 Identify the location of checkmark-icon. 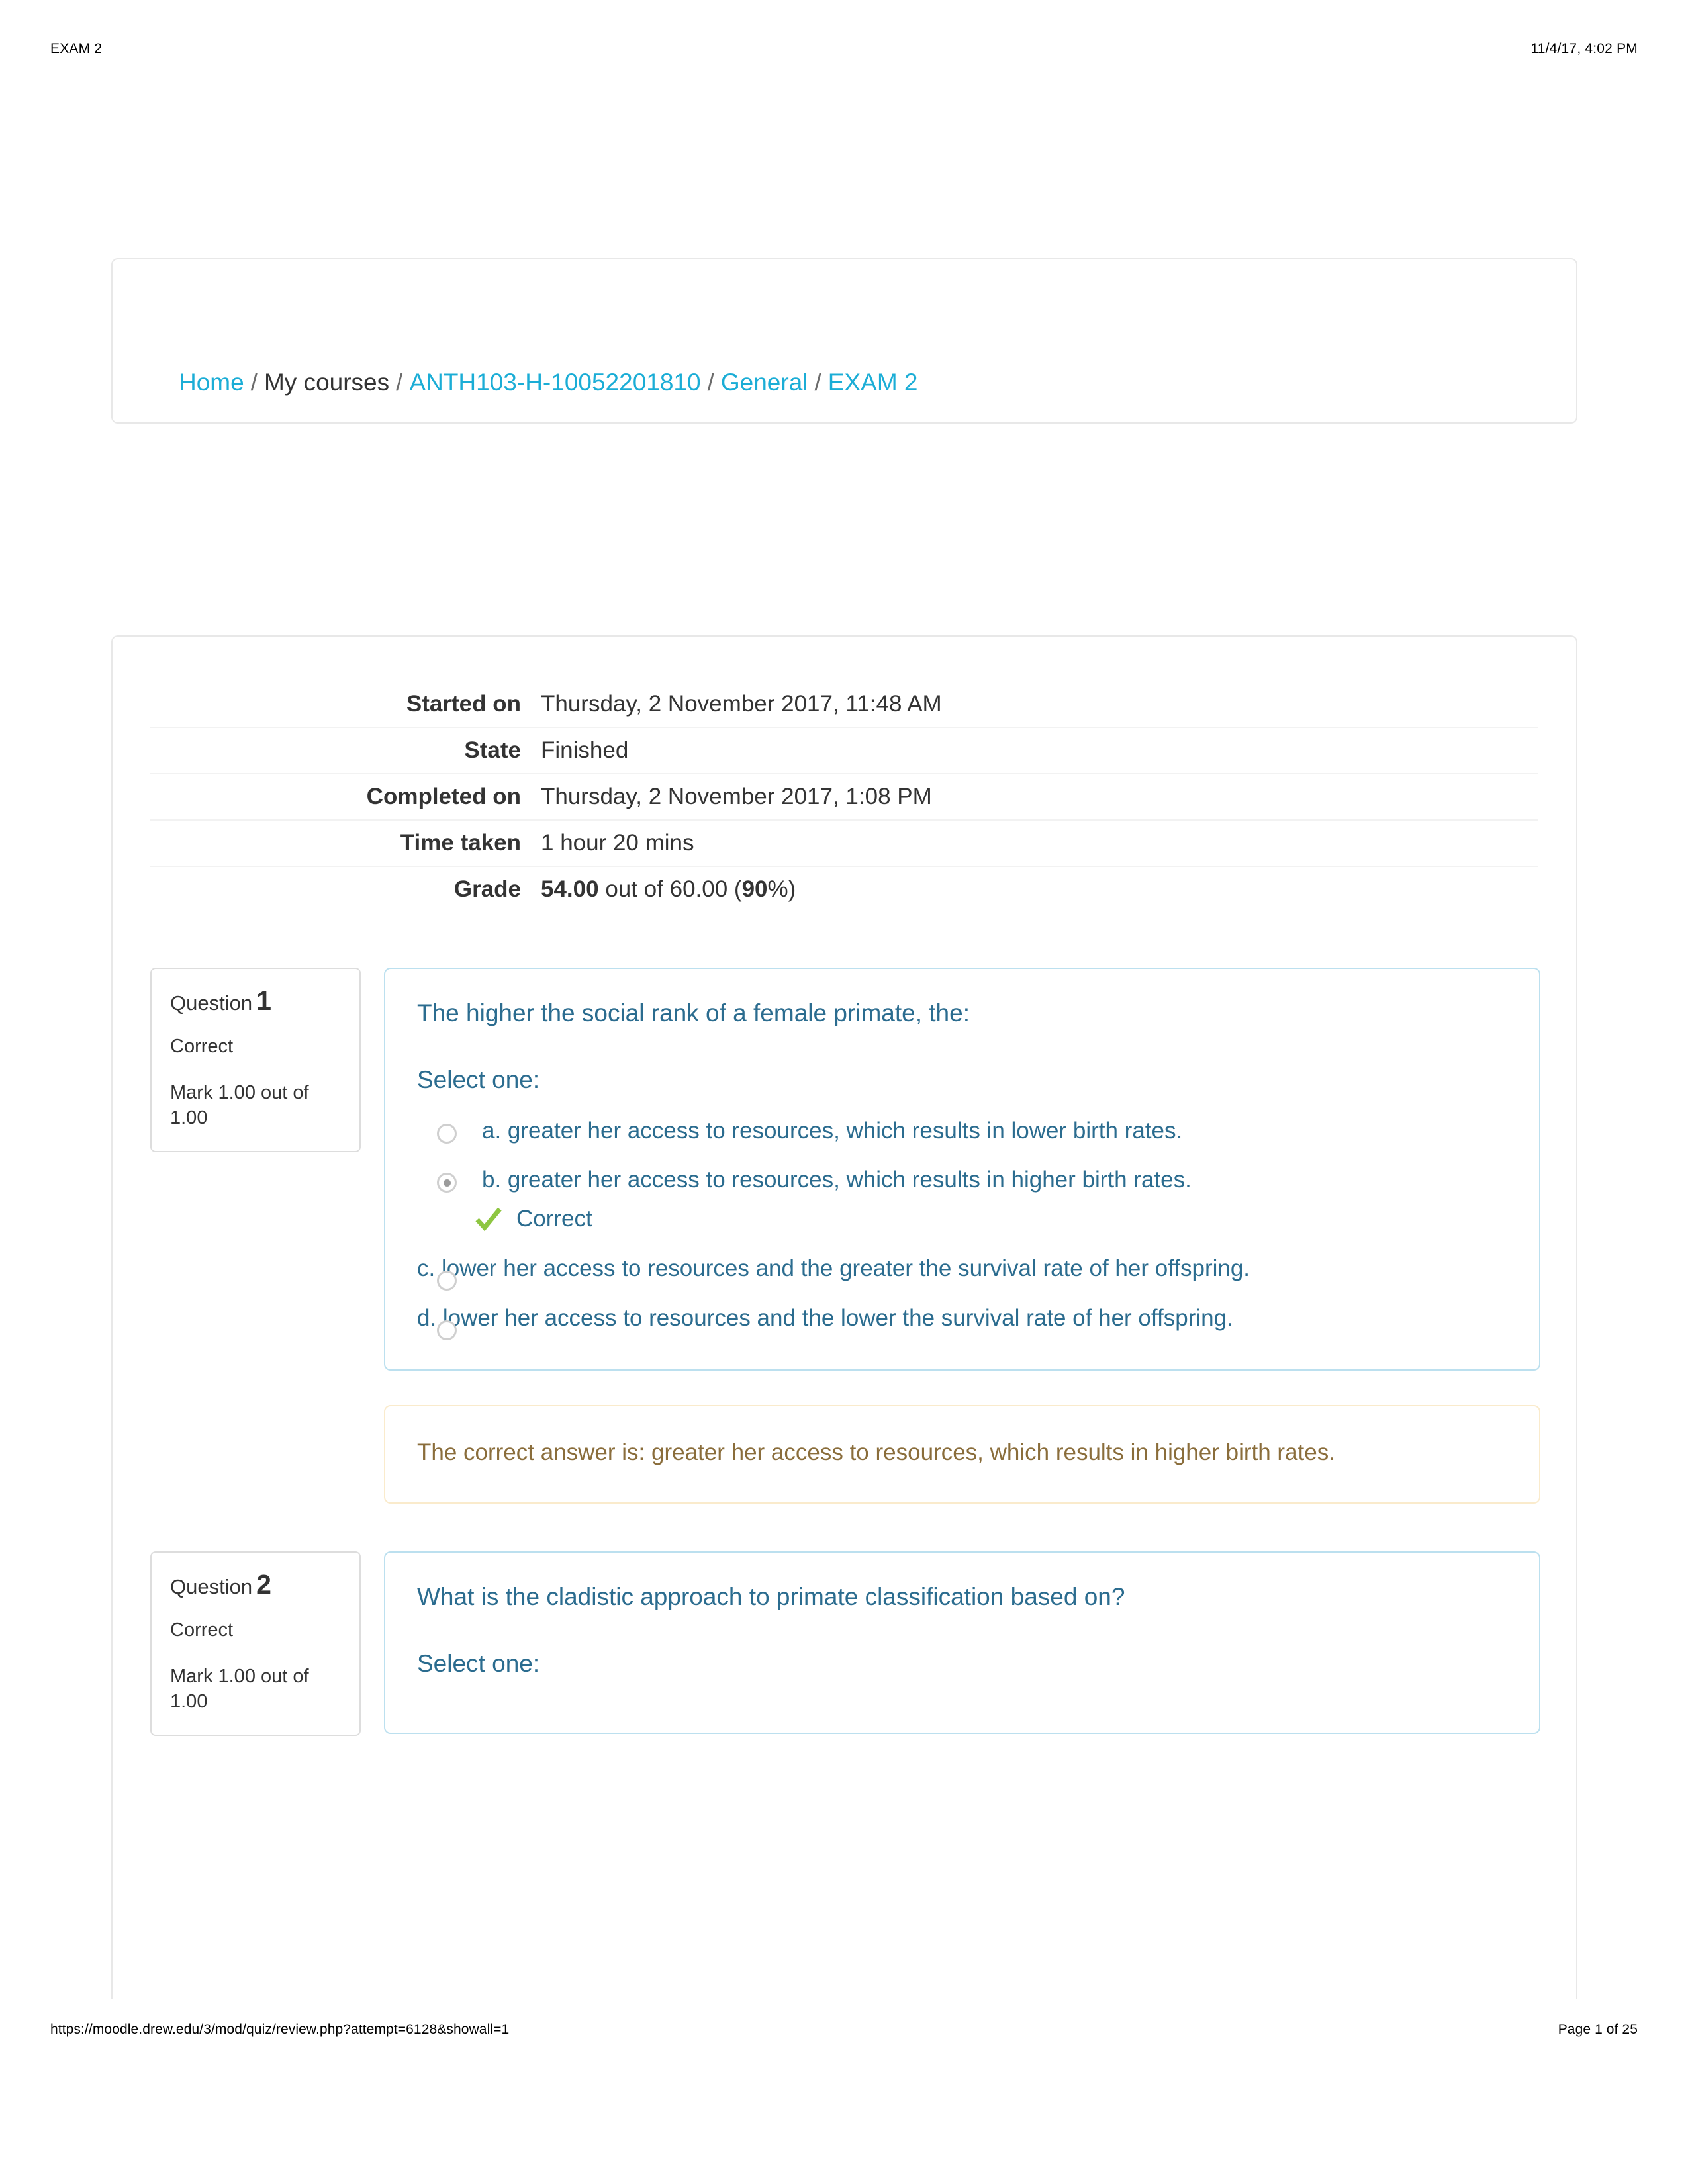
(488, 1219).